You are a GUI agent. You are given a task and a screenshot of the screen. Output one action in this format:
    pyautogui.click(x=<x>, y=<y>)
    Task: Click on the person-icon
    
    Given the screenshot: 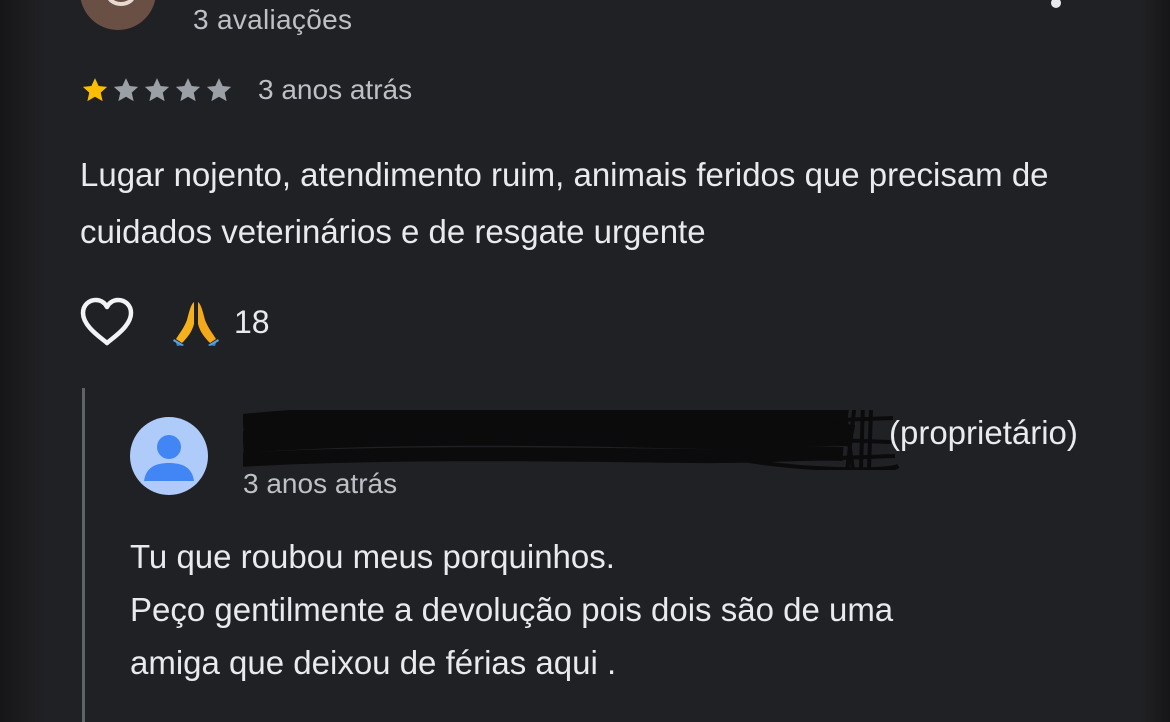 What is the action you would take?
    pyautogui.click(x=169, y=458)
    